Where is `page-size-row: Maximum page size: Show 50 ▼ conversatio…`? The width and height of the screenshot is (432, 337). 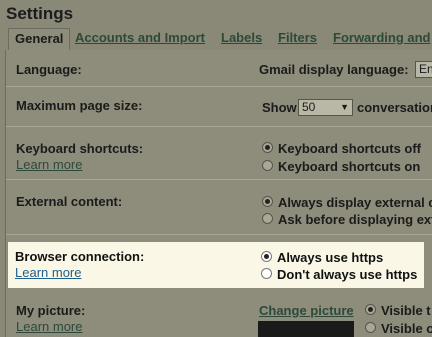 page-size-row: Maximum page size: Show 50 ▼ conversatio… is located at coordinates (219, 107).